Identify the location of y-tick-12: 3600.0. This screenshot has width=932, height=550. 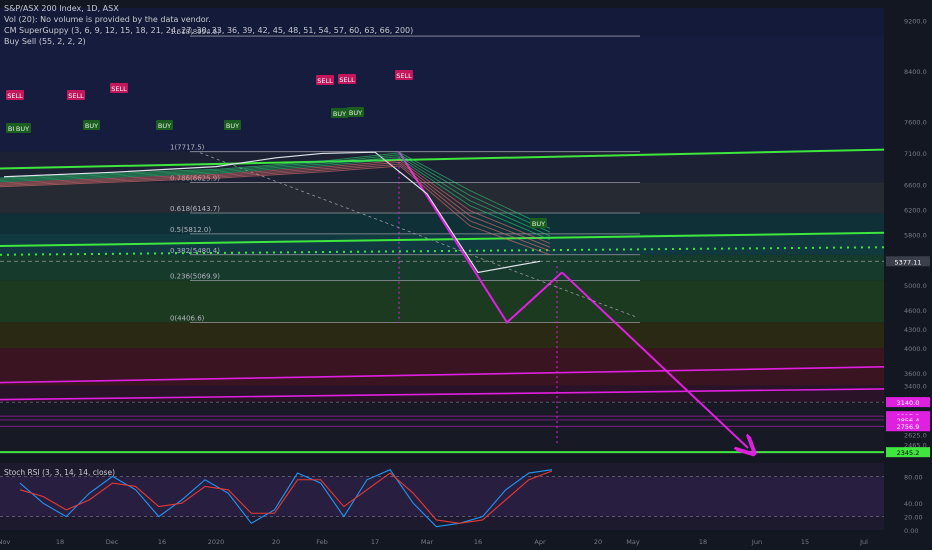
(915, 374).